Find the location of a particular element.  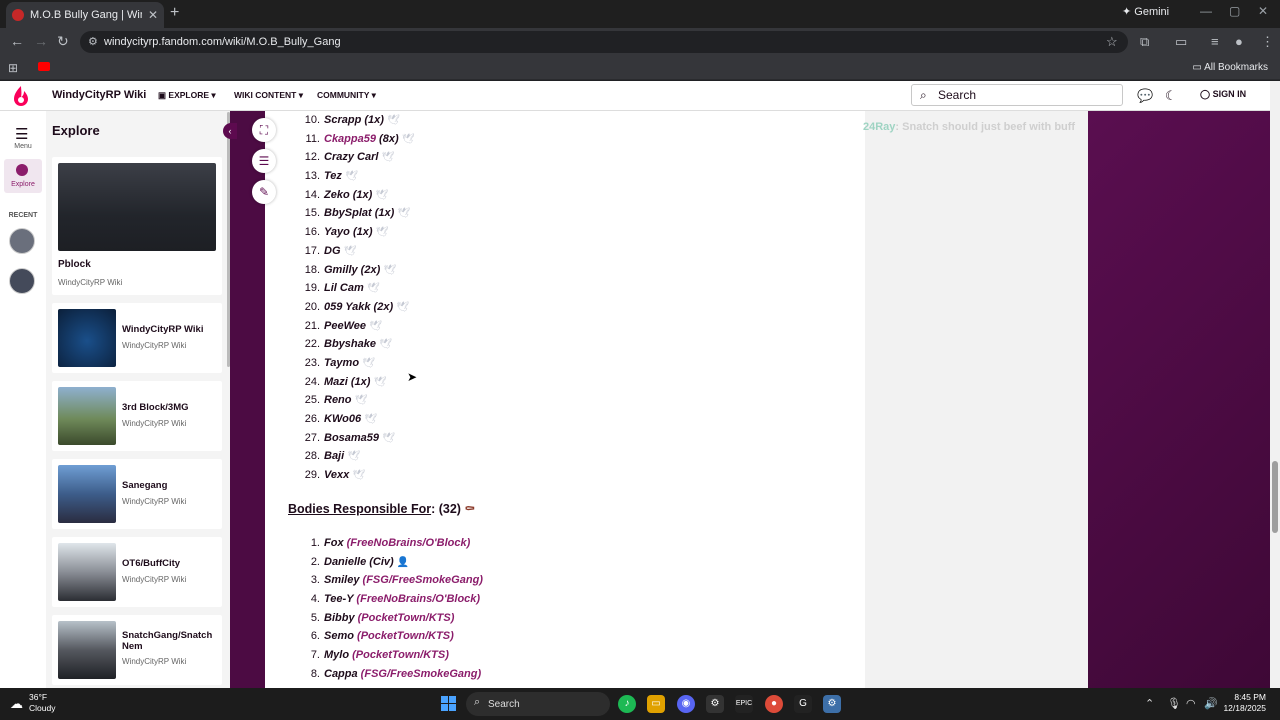

member-name: Baji is located at coordinates (334, 456).